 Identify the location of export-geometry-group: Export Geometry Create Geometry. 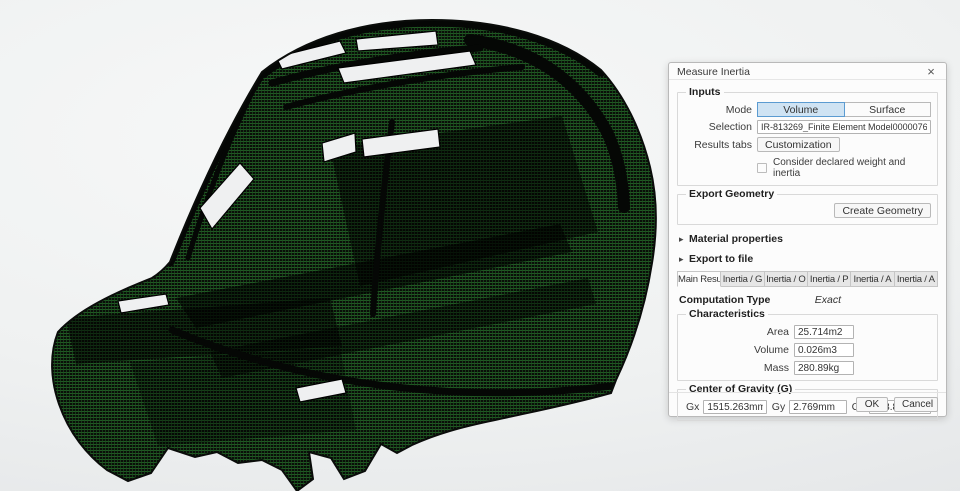
(807, 206).